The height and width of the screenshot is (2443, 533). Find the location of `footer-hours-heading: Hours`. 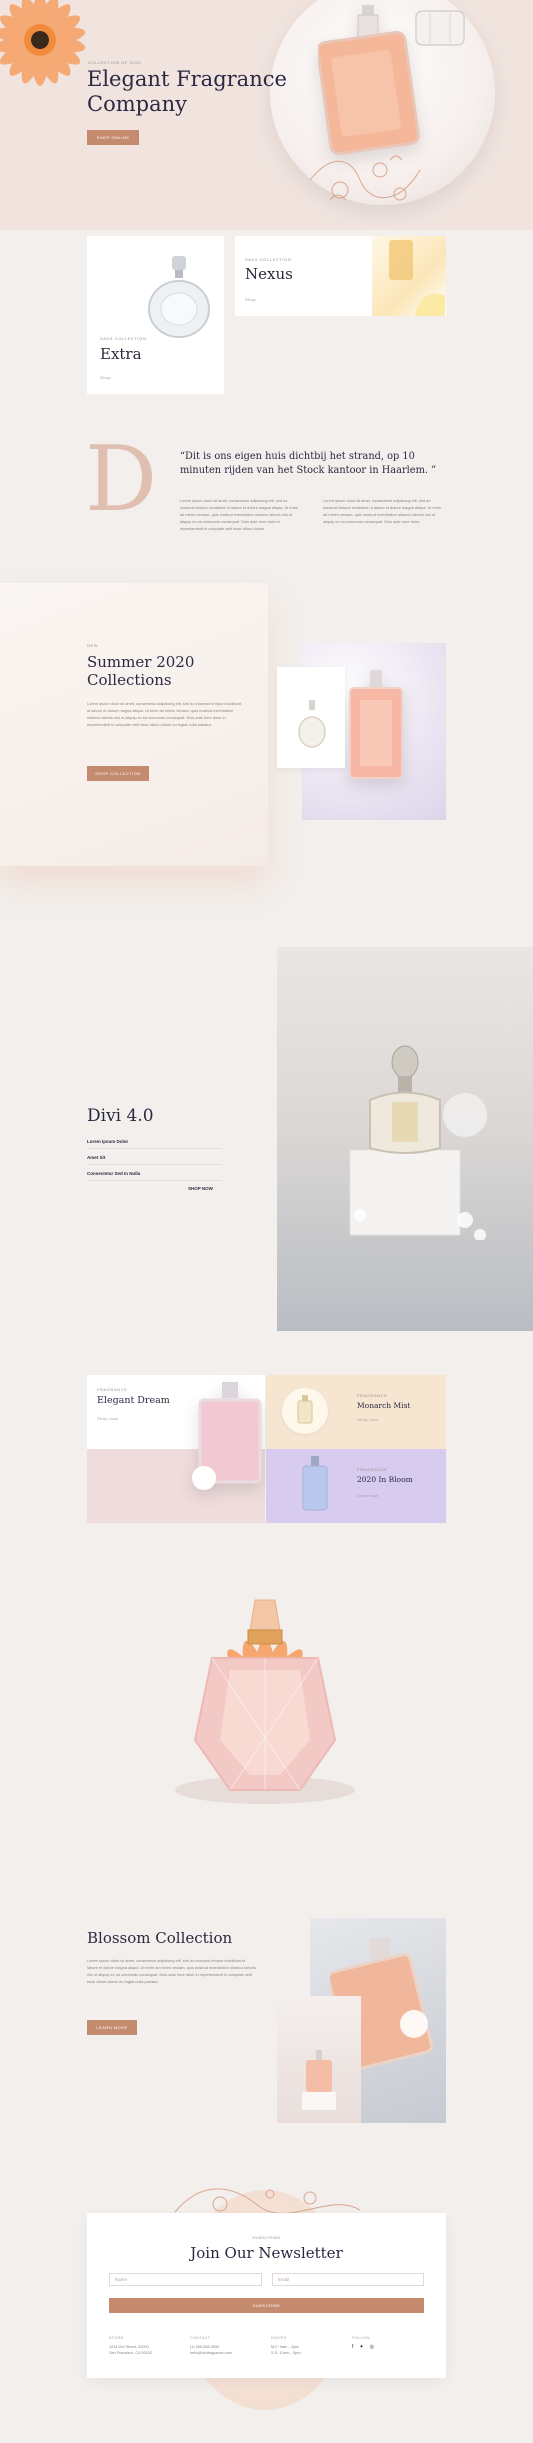

footer-hours-heading: Hours is located at coordinates (279, 2338).